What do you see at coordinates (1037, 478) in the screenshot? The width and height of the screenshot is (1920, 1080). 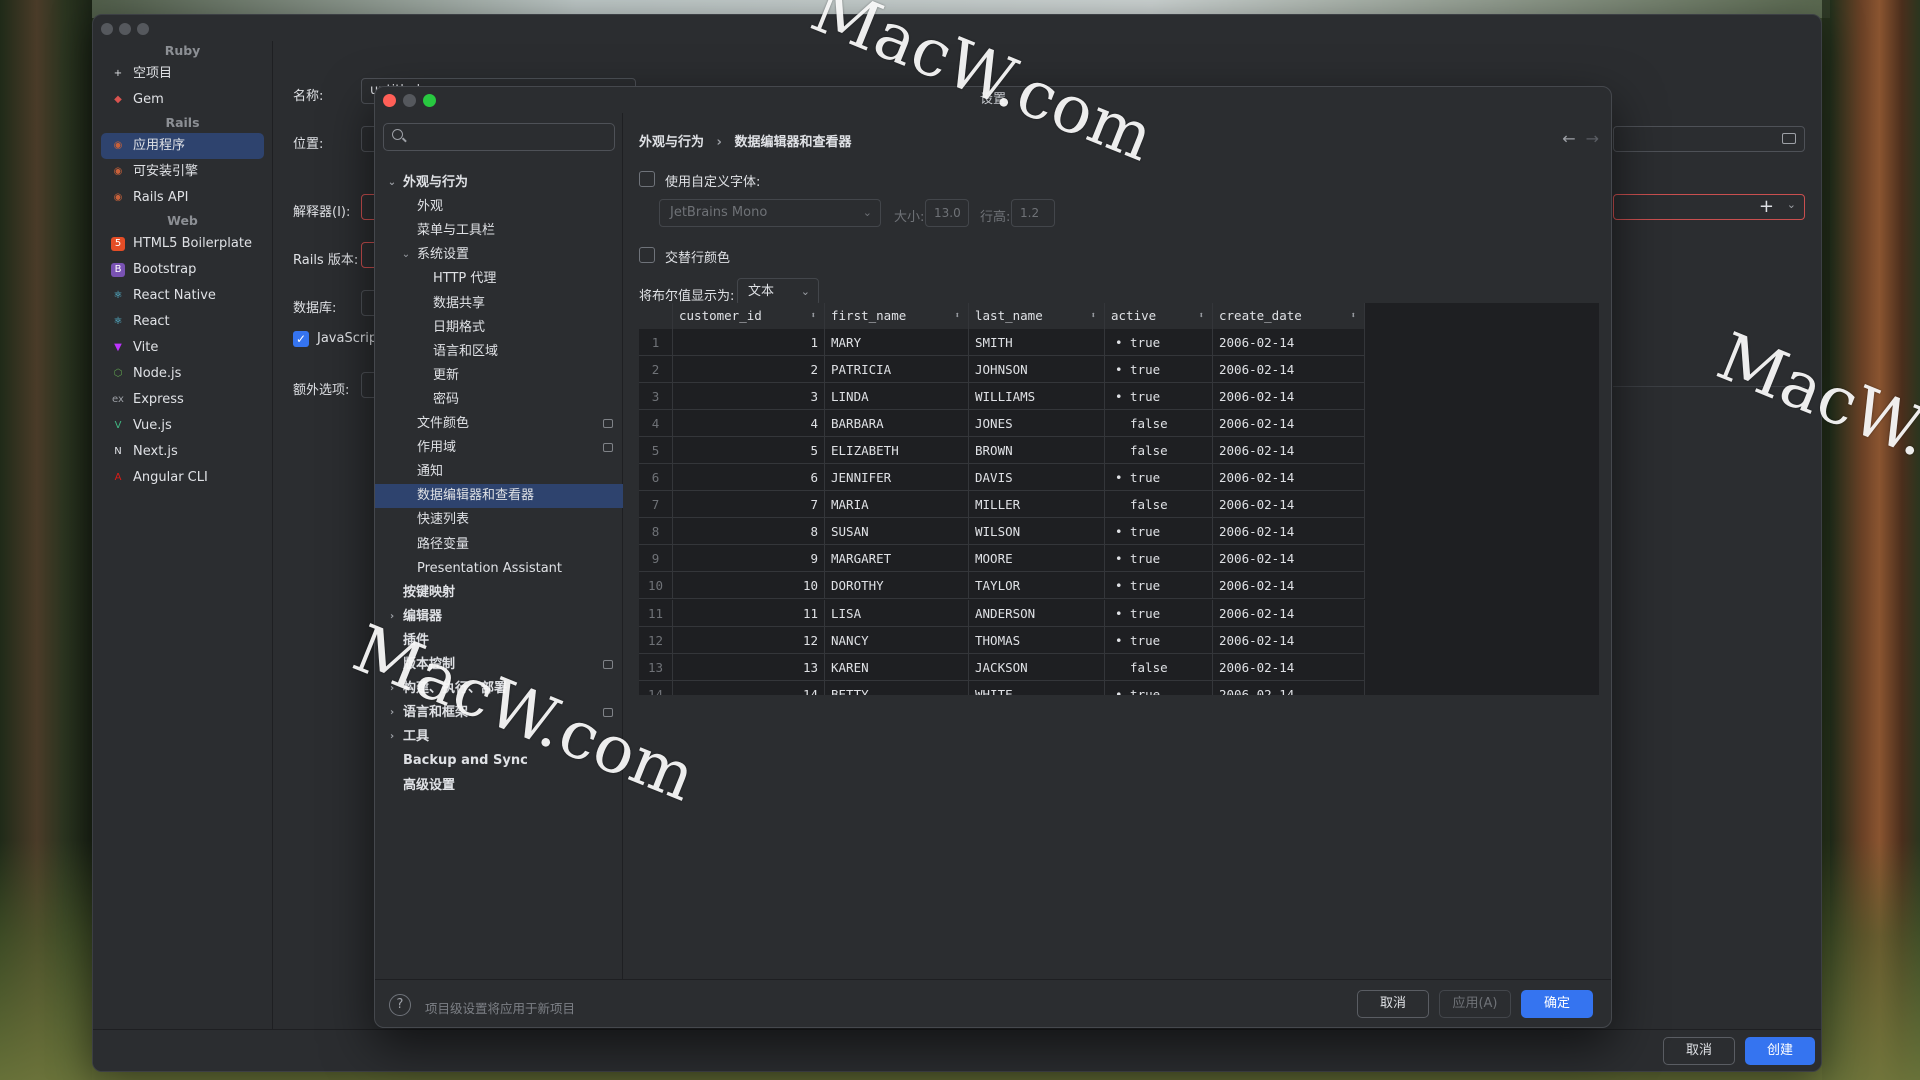 I see `table-cell: DAVIS` at bounding box center [1037, 478].